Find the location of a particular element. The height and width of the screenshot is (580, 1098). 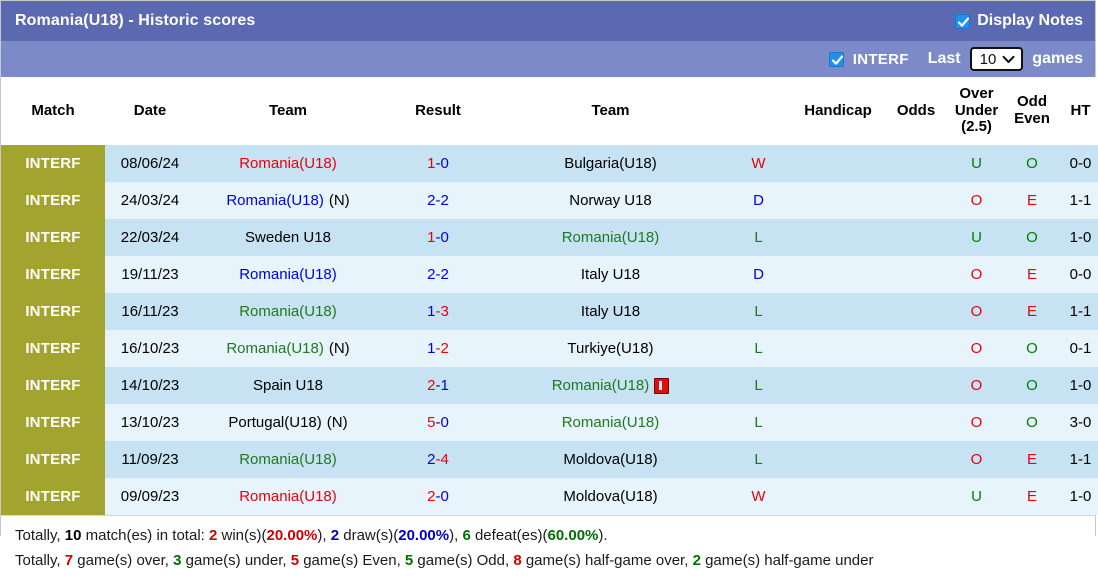

score-away: 1 is located at coordinates (444, 385).